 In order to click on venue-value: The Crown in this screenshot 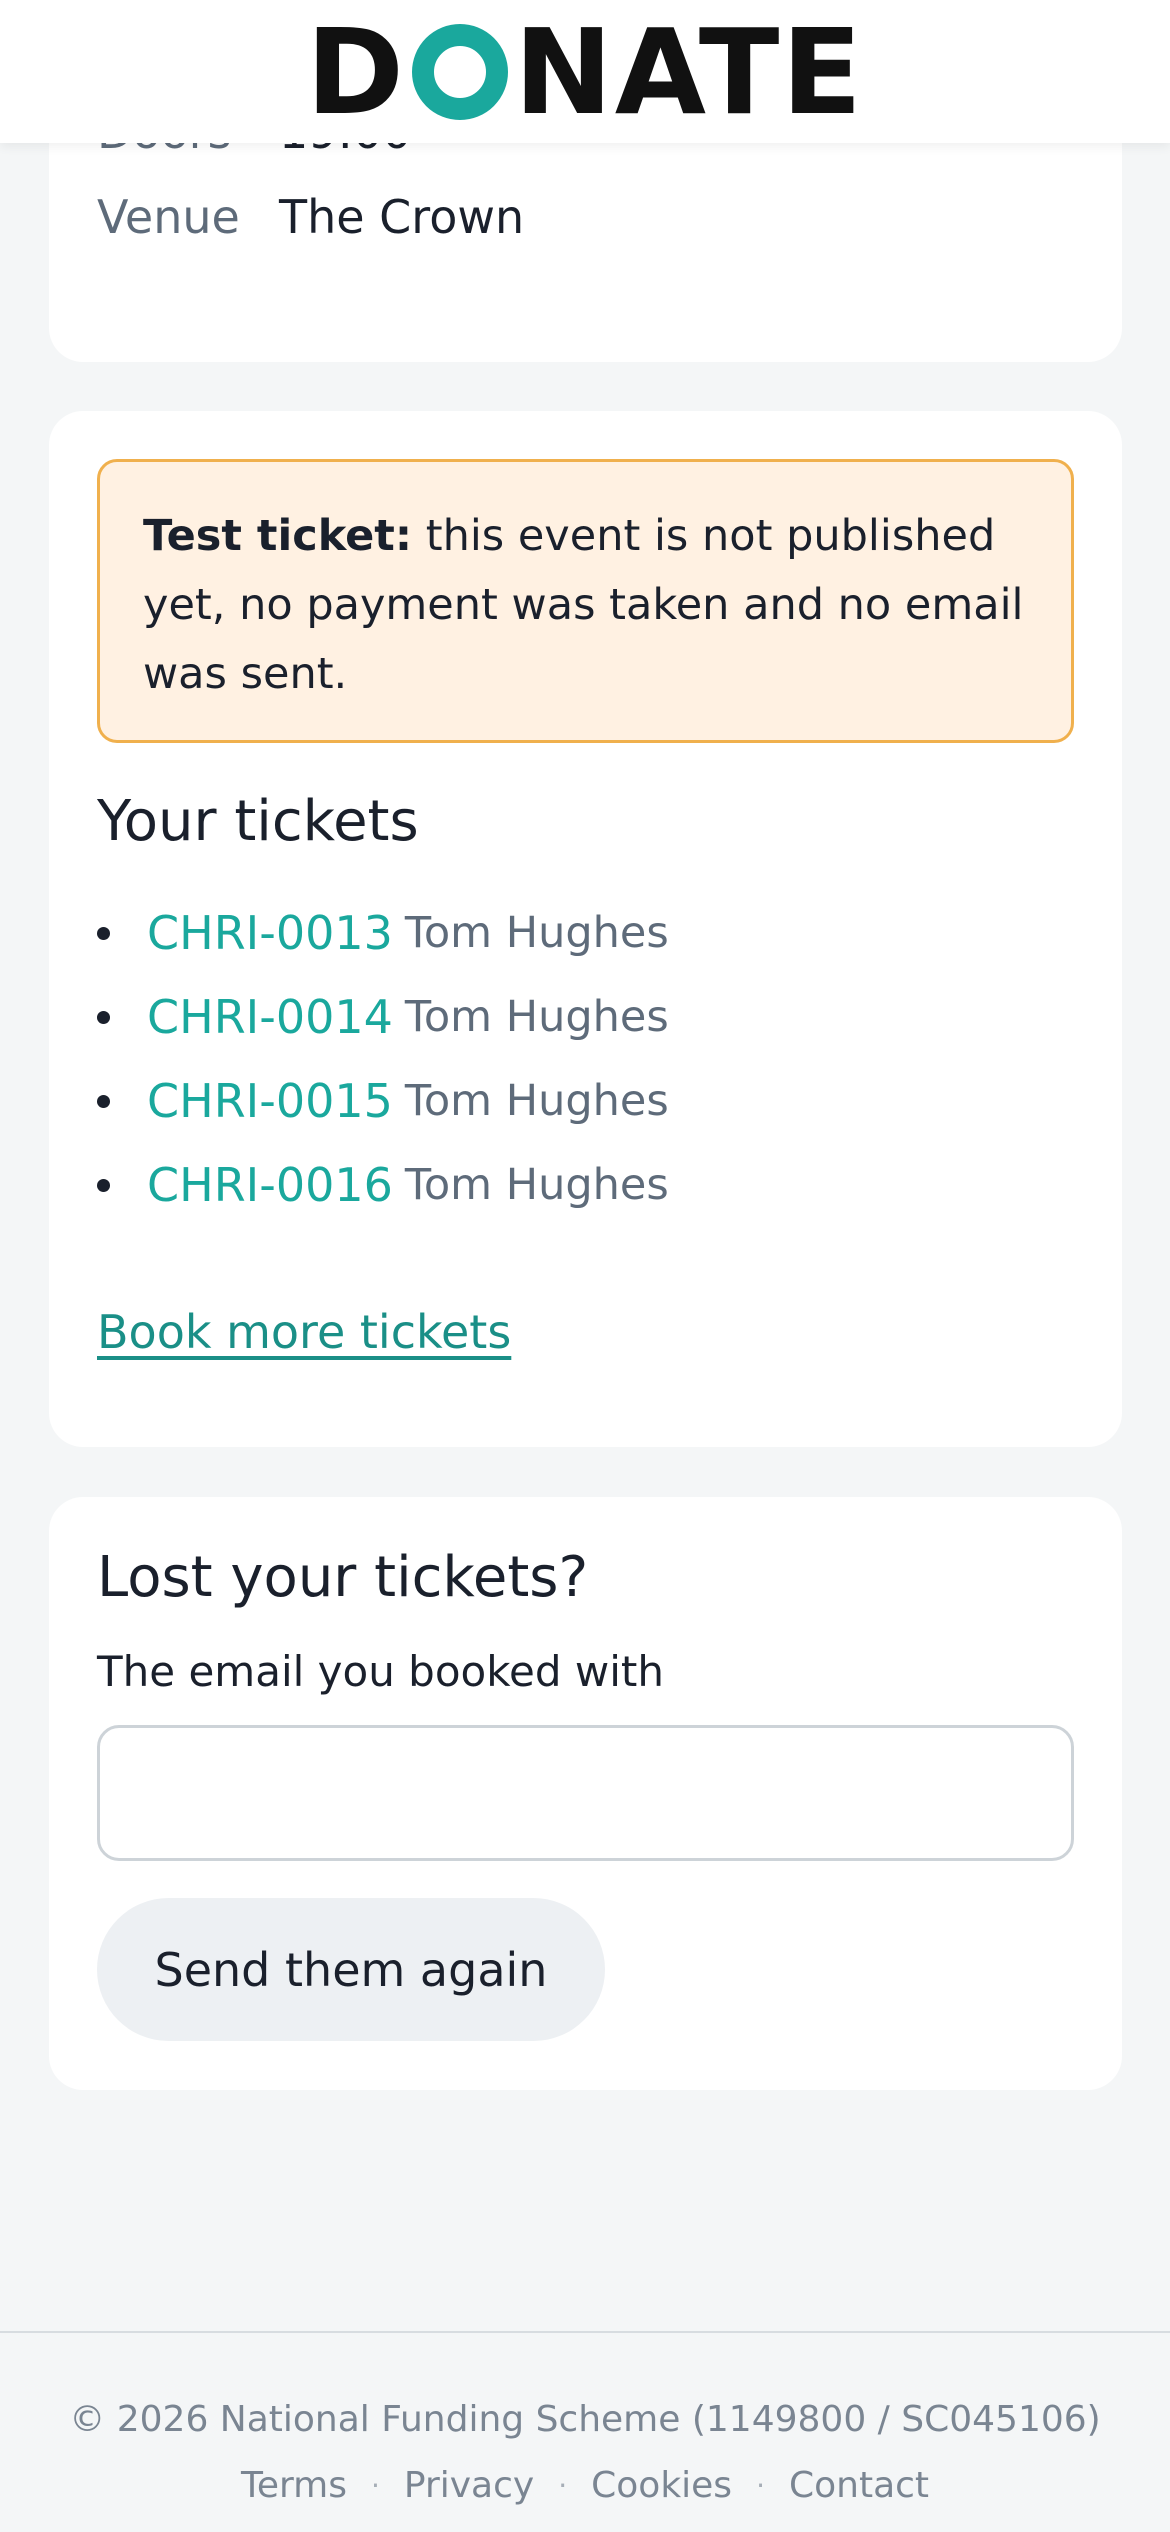, I will do `click(402, 217)`.